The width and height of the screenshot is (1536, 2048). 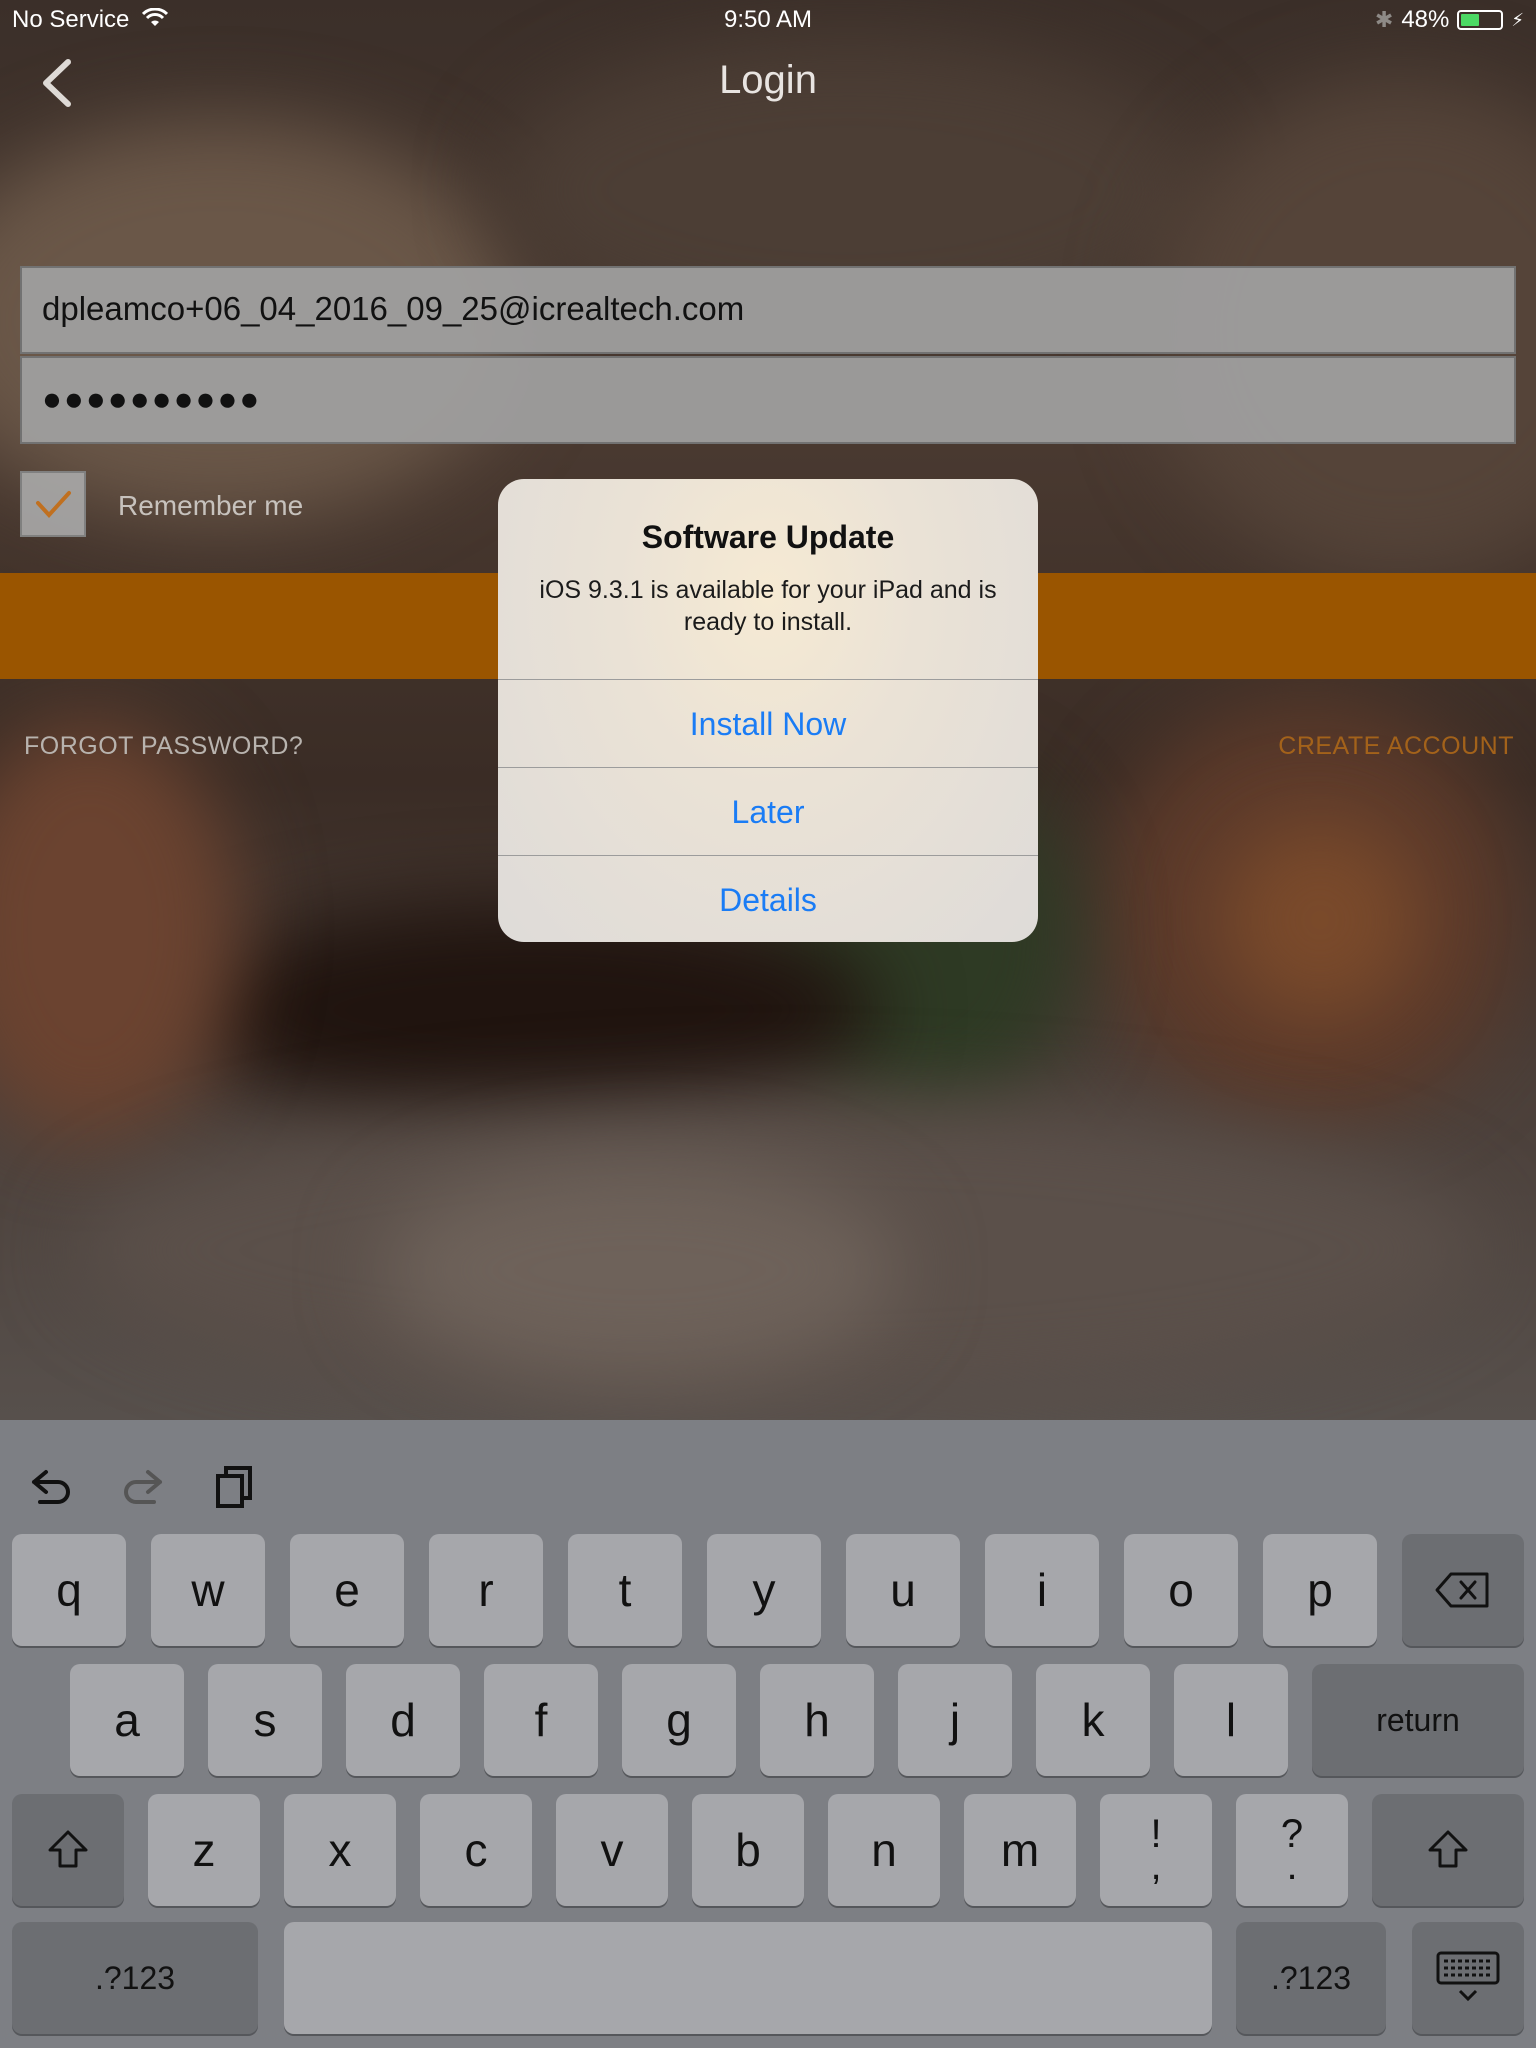 I want to click on key-d: d, so click(x=403, y=1720).